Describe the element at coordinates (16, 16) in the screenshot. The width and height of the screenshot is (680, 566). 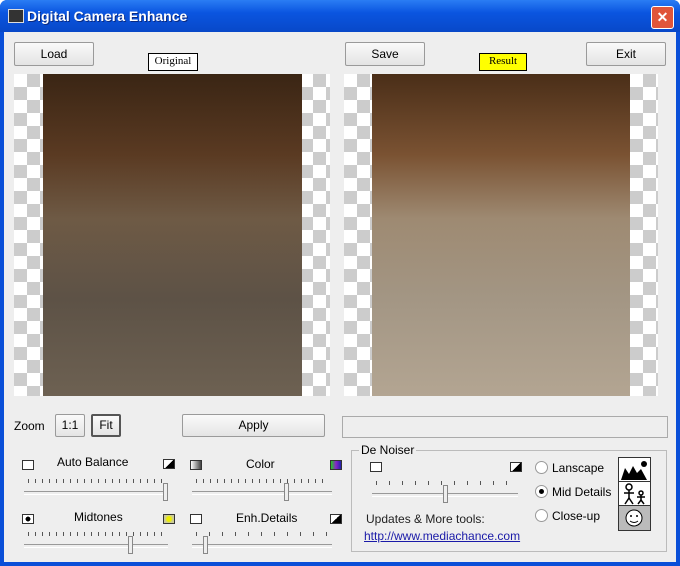
I see `app-icon` at that location.